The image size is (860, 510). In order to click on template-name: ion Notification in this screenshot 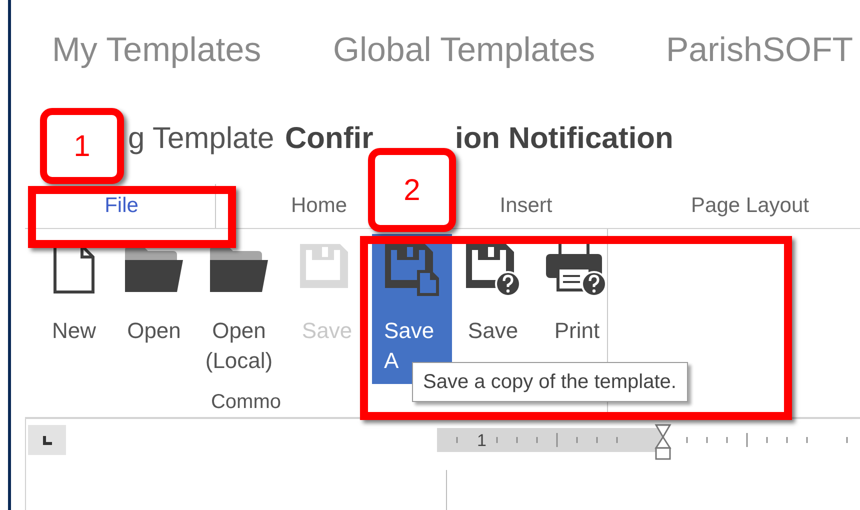, I will do `click(564, 139)`.